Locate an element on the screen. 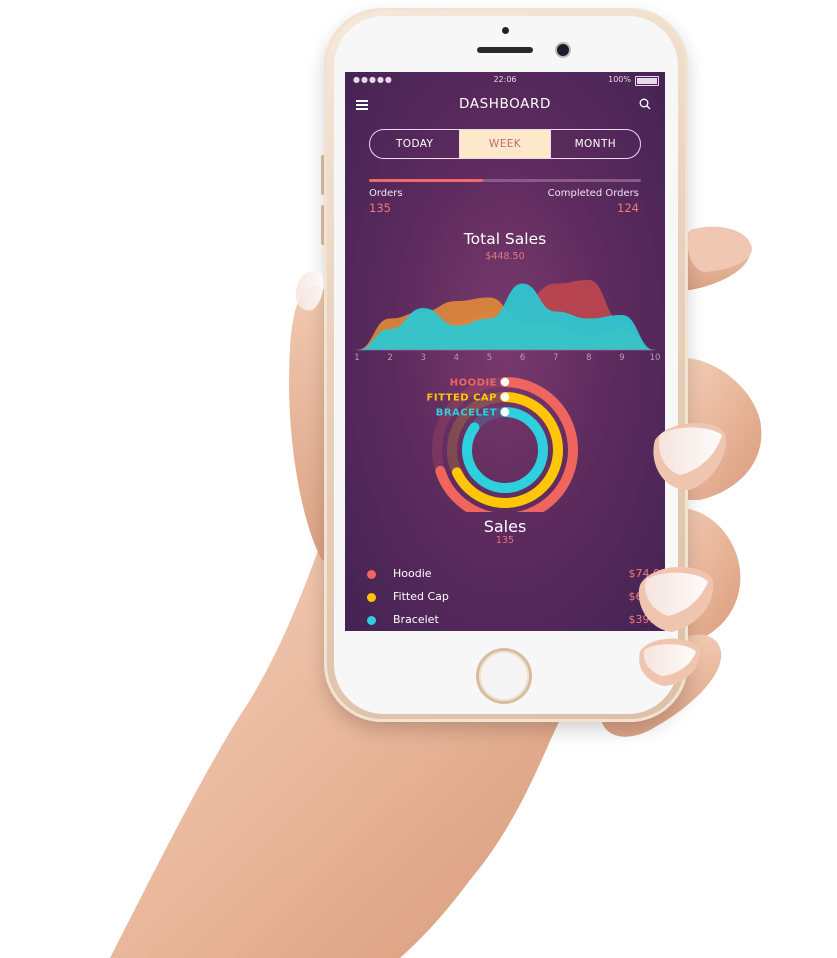  fitted-cap-color-dot is located at coordinates (371, 597).